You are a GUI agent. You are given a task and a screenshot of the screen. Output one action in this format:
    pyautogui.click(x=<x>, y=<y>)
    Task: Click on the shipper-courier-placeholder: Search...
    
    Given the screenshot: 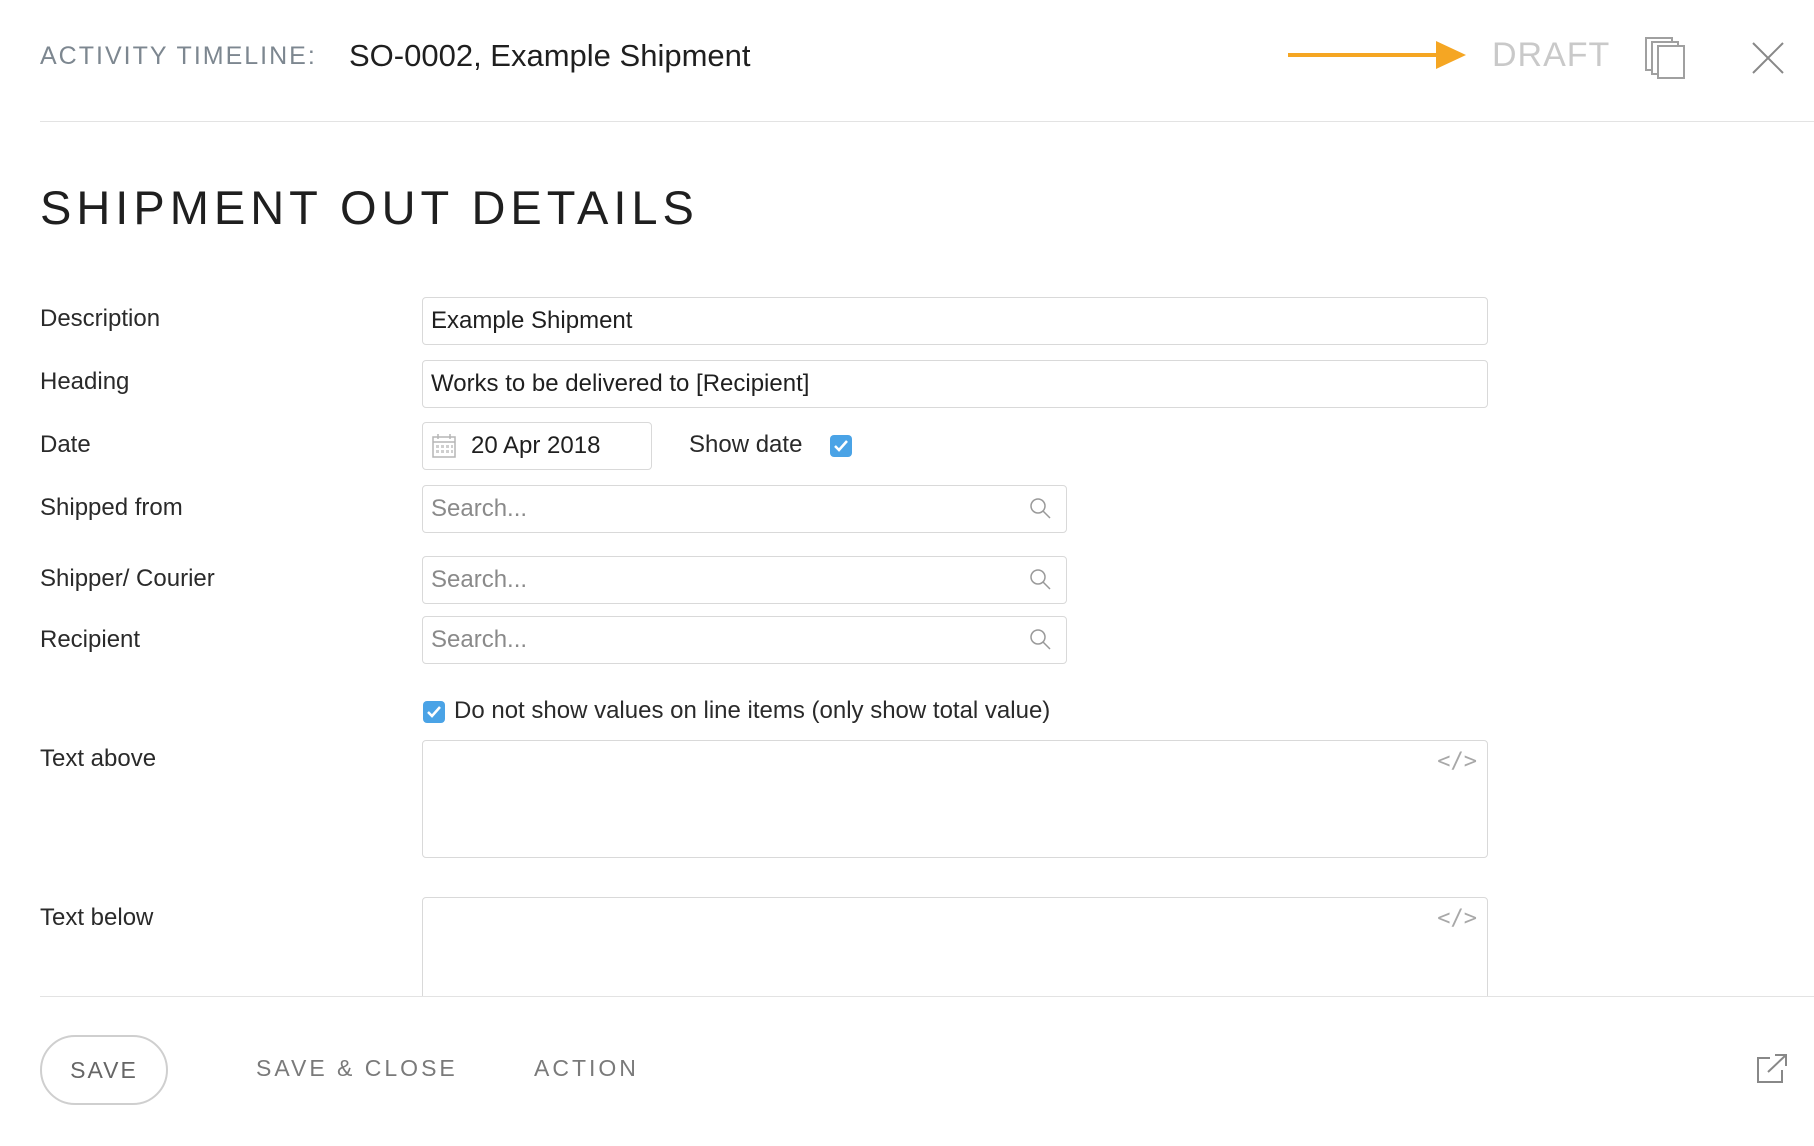 What is the action you would take?
    pyautogui.click(x=479, y=579)
    